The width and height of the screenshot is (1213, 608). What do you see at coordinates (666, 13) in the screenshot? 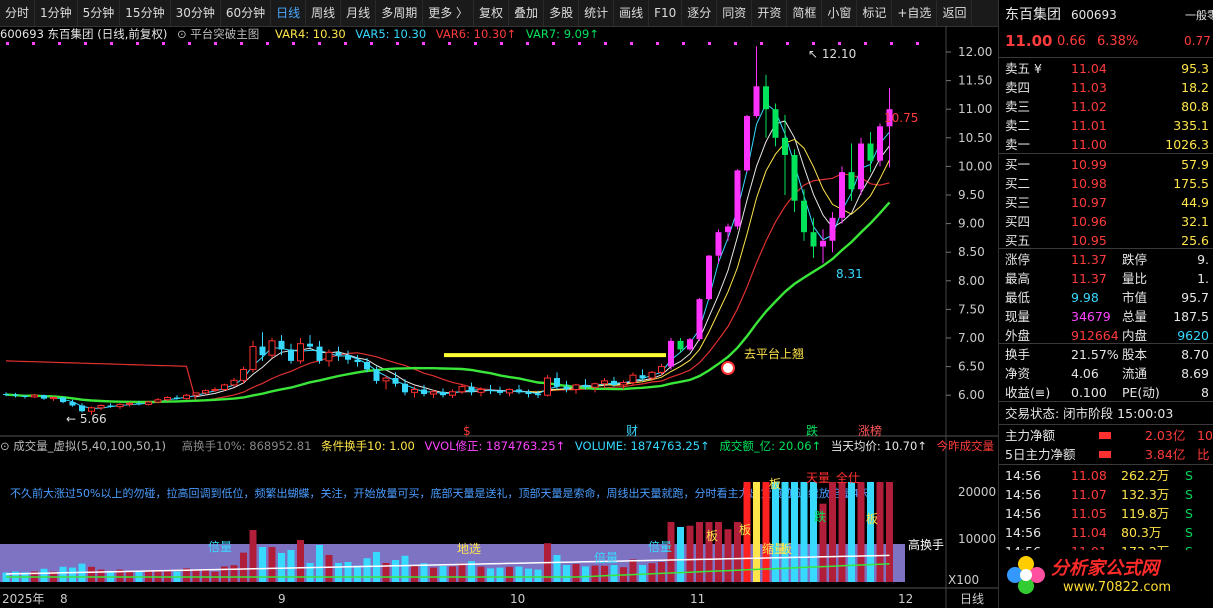
I see `toolbar-button-16: F10` at bounding box center [666, 13].